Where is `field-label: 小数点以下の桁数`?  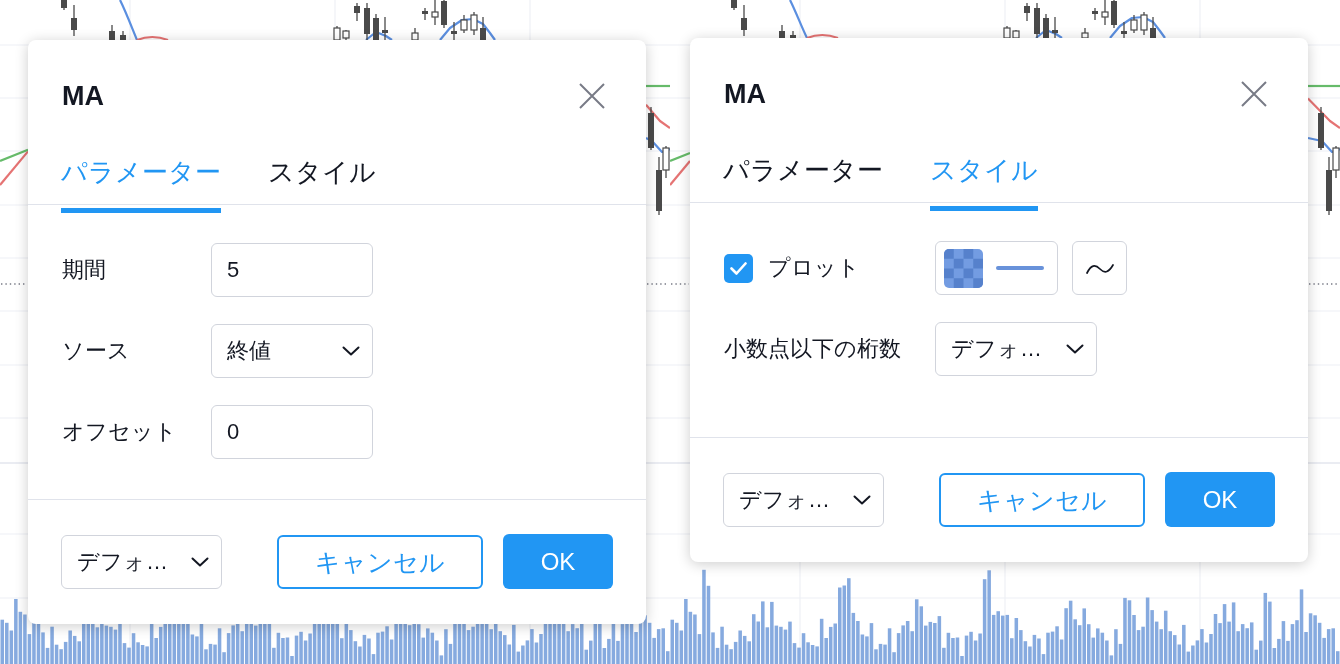
field-label: 小数点以下の桁数 is located at coordinates (812, 349).